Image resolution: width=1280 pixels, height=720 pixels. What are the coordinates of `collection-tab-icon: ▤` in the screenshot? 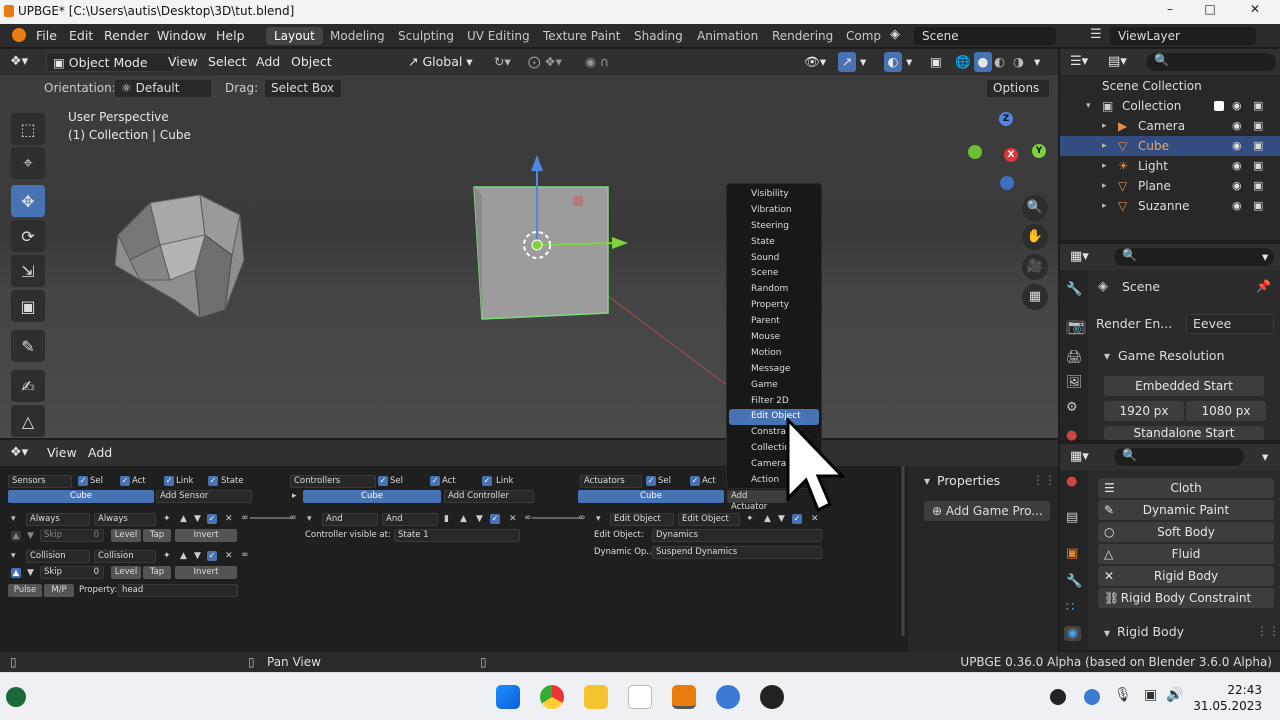 It's located at (1072, 517).